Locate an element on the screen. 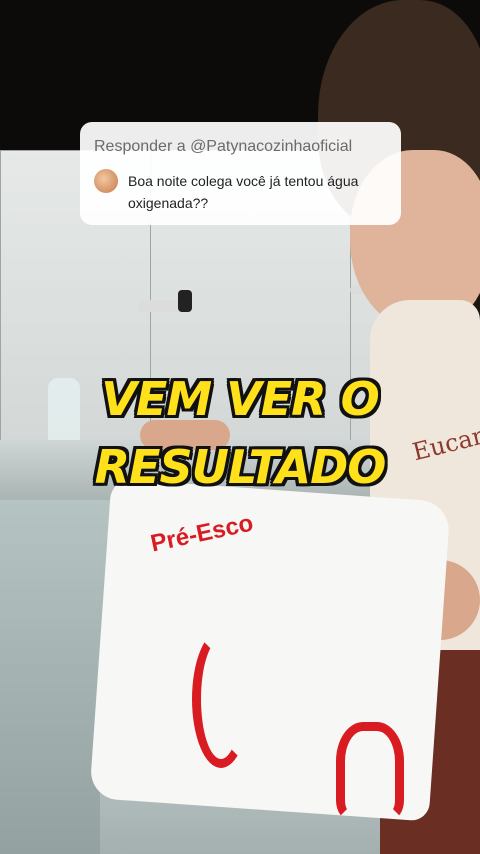 This screenshot has height=854, width=480. caption-line-1: VEM VER O is located at coordinates (240, 399).